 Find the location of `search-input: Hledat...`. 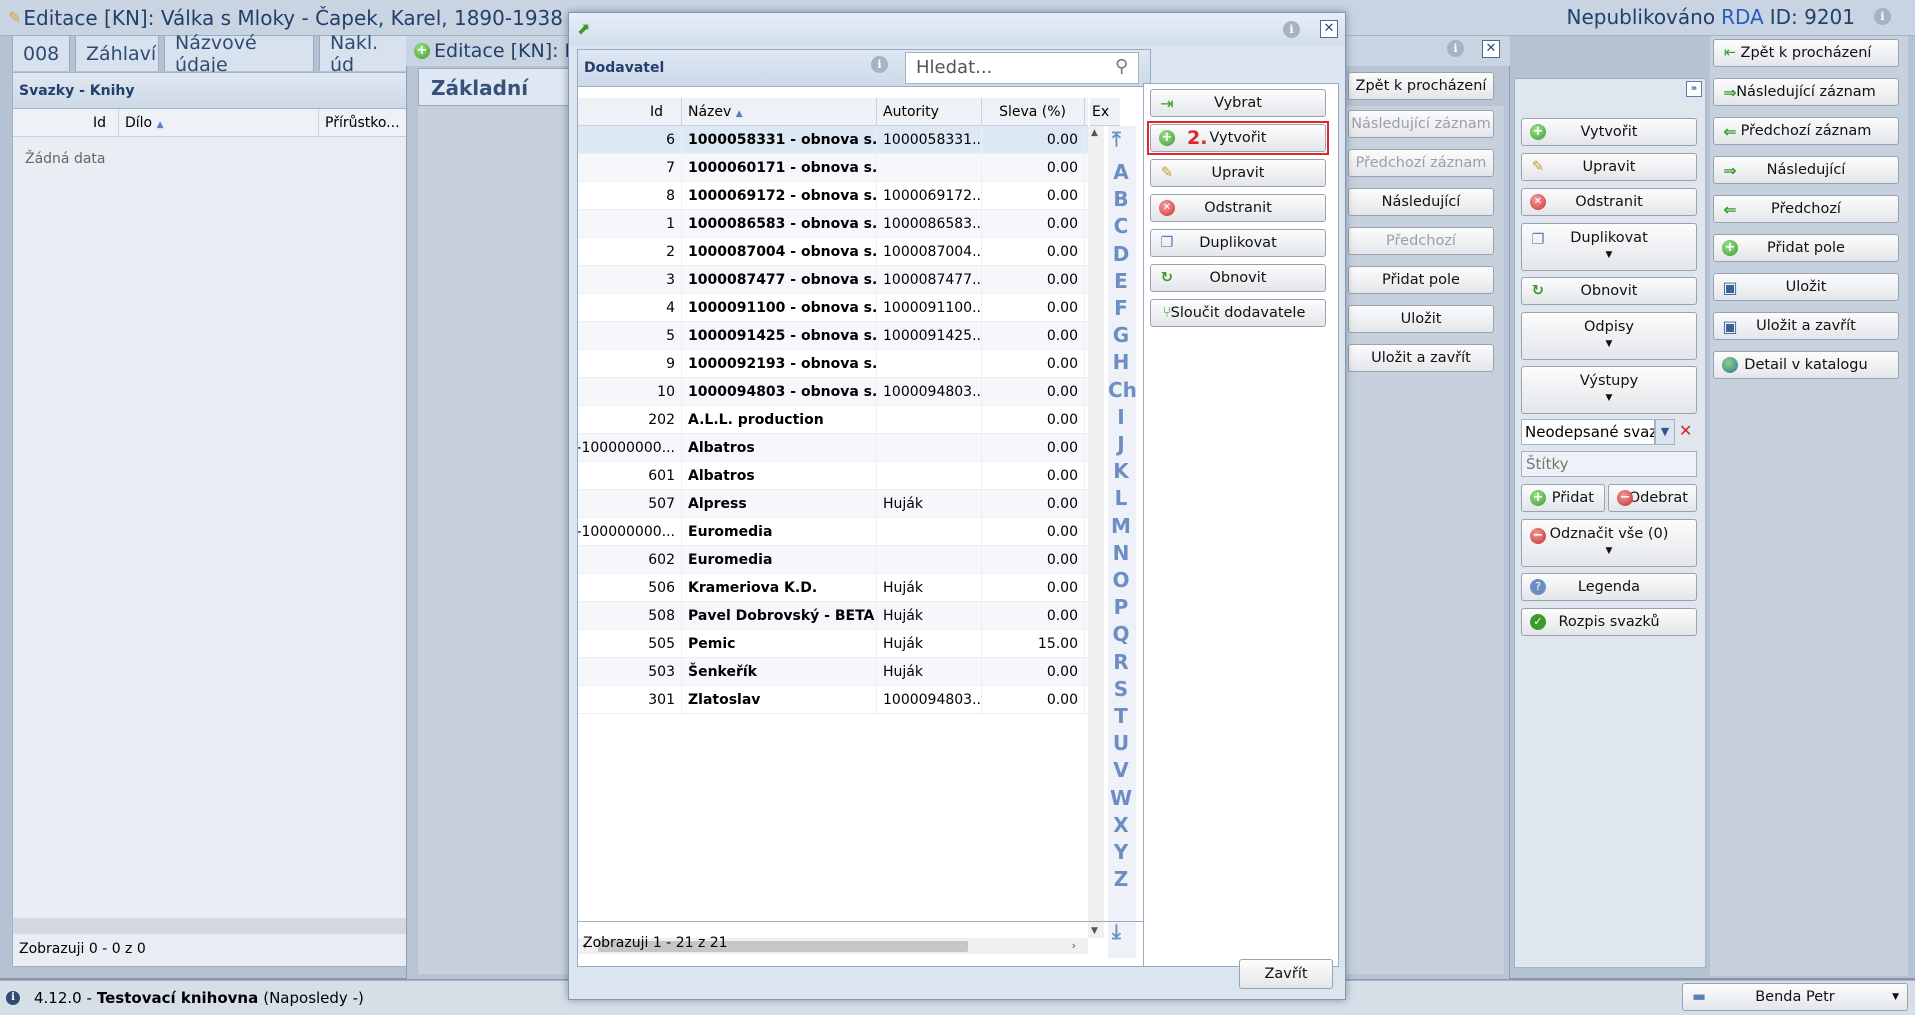

search-input: Hledat... is located at coordinates (1022, 68).